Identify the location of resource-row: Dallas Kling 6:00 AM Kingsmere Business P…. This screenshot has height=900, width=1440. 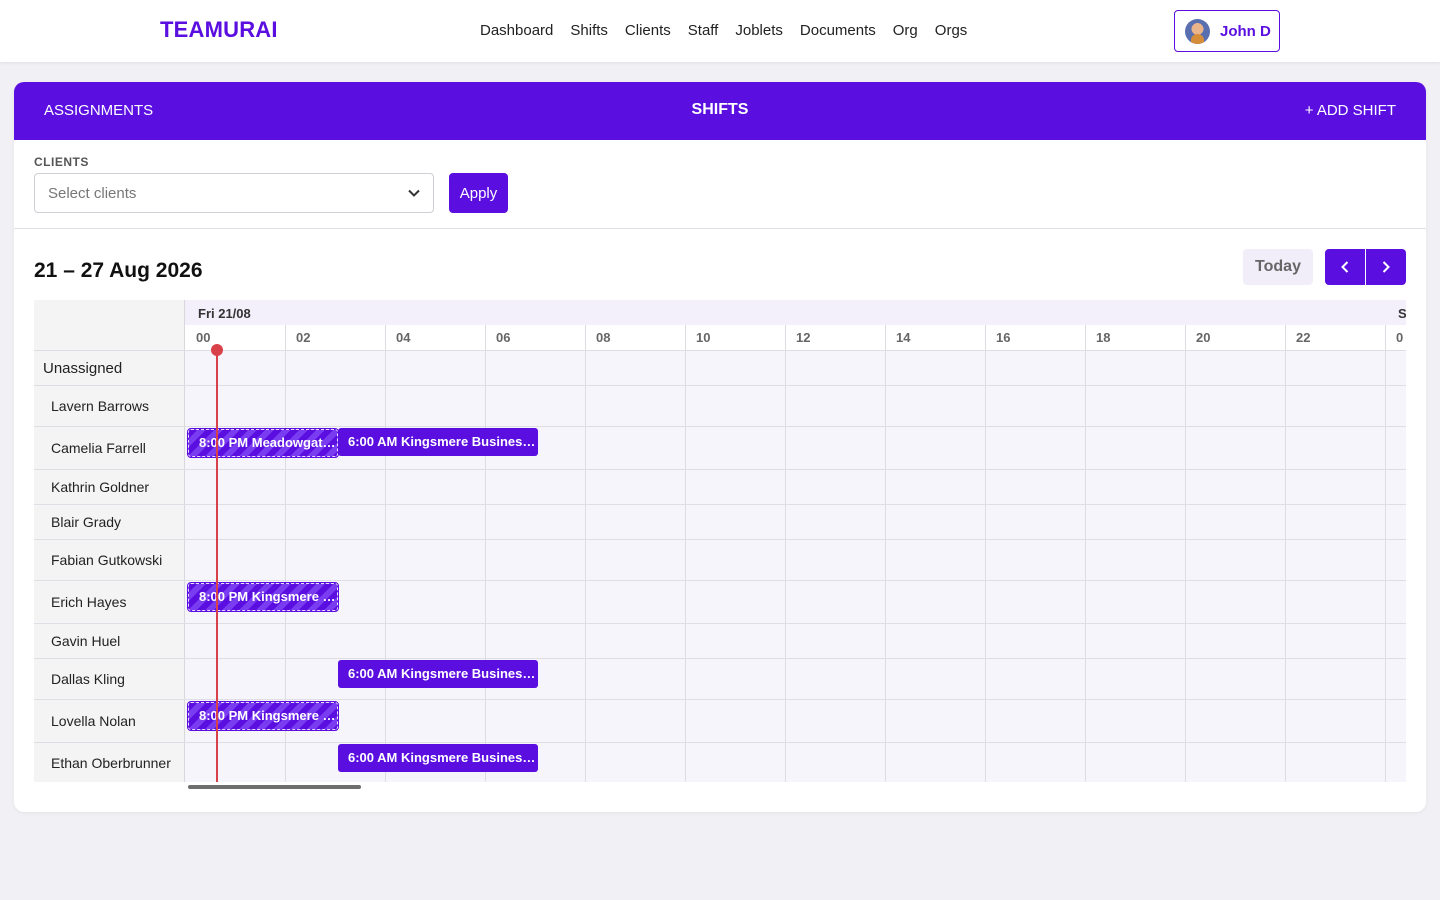
(720, 678).